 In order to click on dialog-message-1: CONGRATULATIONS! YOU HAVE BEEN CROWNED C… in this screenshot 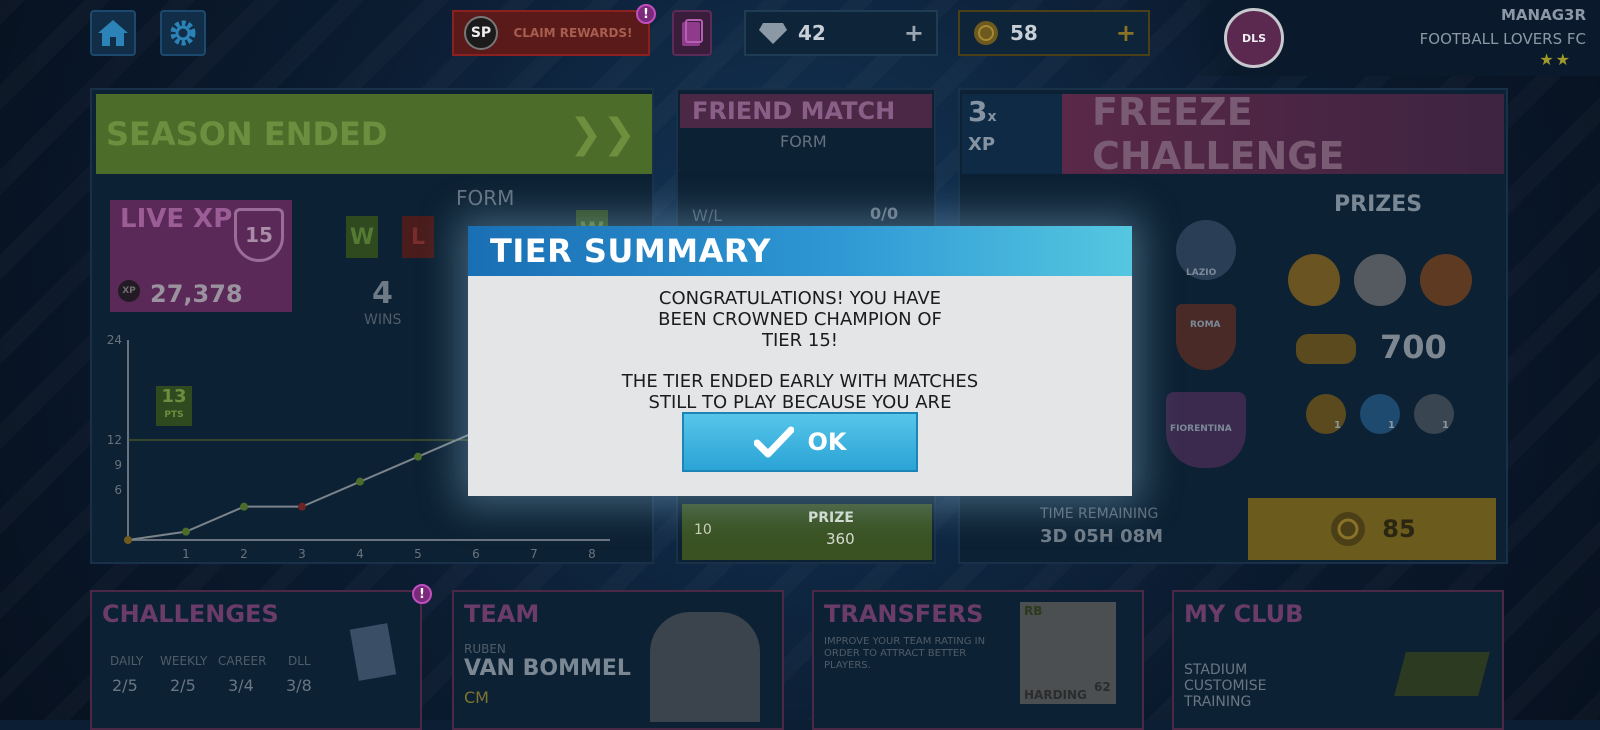, I will do `click(800, 319)`.